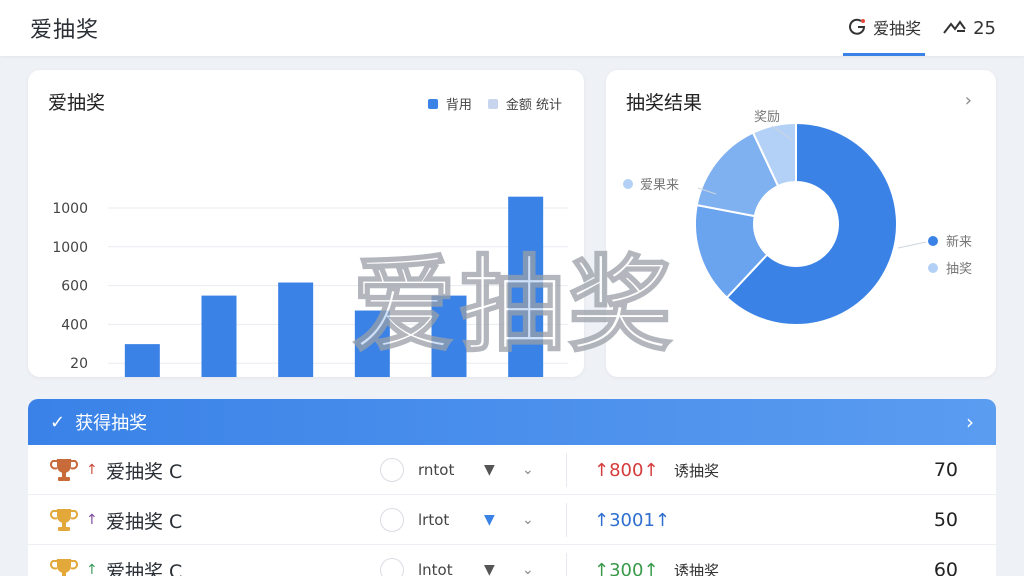 This screenshot has height=576, width=1024. What do you see at coordinates (897, 28) in the screenshot?
I see `brand-label: 爱抽奖` at bounding box center [897, 28].